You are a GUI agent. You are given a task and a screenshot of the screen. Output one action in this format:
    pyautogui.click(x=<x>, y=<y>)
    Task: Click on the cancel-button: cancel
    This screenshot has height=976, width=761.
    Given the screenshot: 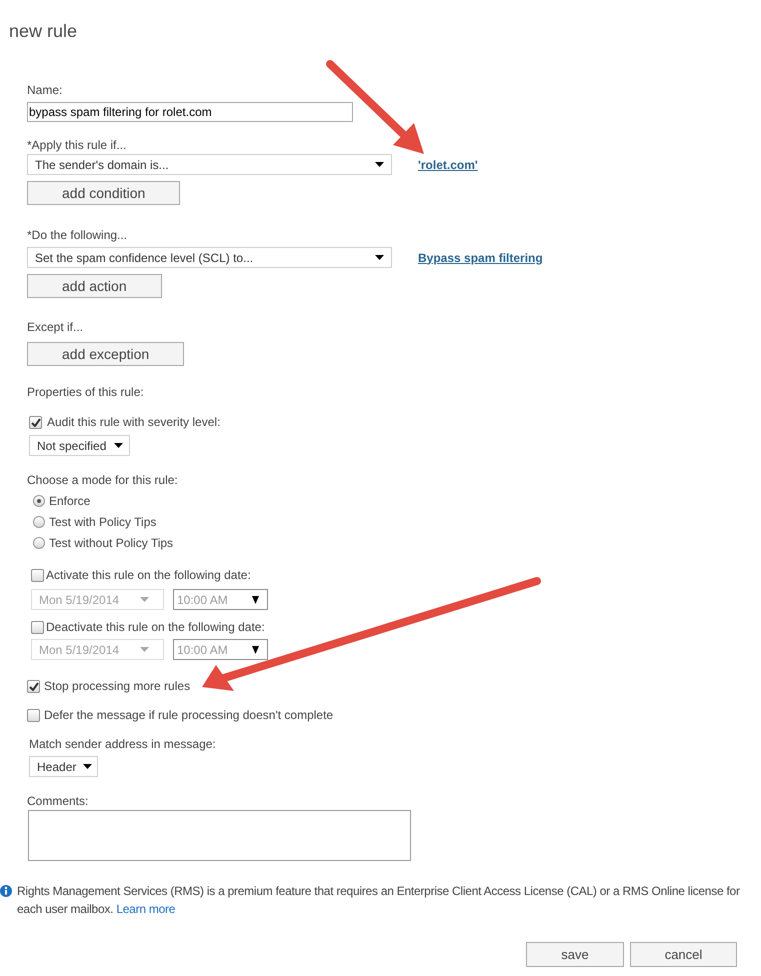 What is the action you would take?
    pyautogui.click(x=683, y=954)
    